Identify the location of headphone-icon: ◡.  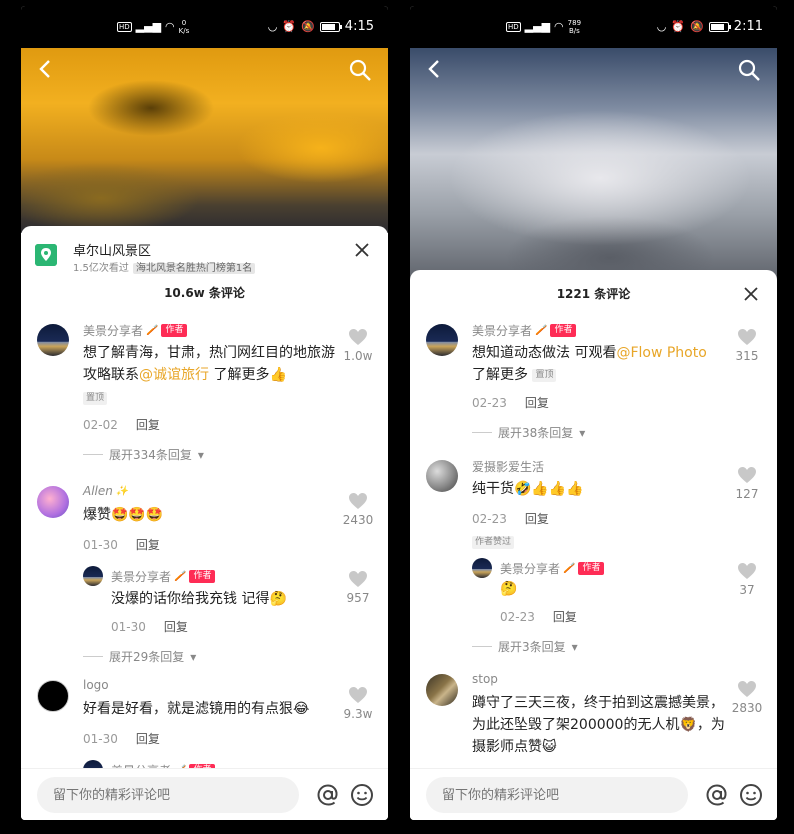
(661, 26).